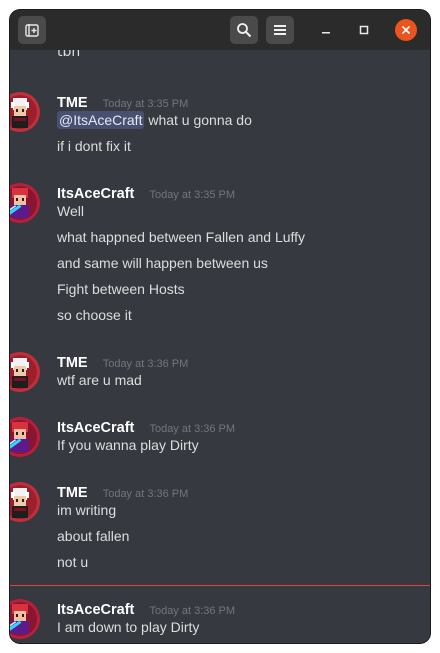 This screenshot has height=653, width=440. Describe the element at coordinates (220, 585) in the screenshot. I see `new-messages-divider` at that location.